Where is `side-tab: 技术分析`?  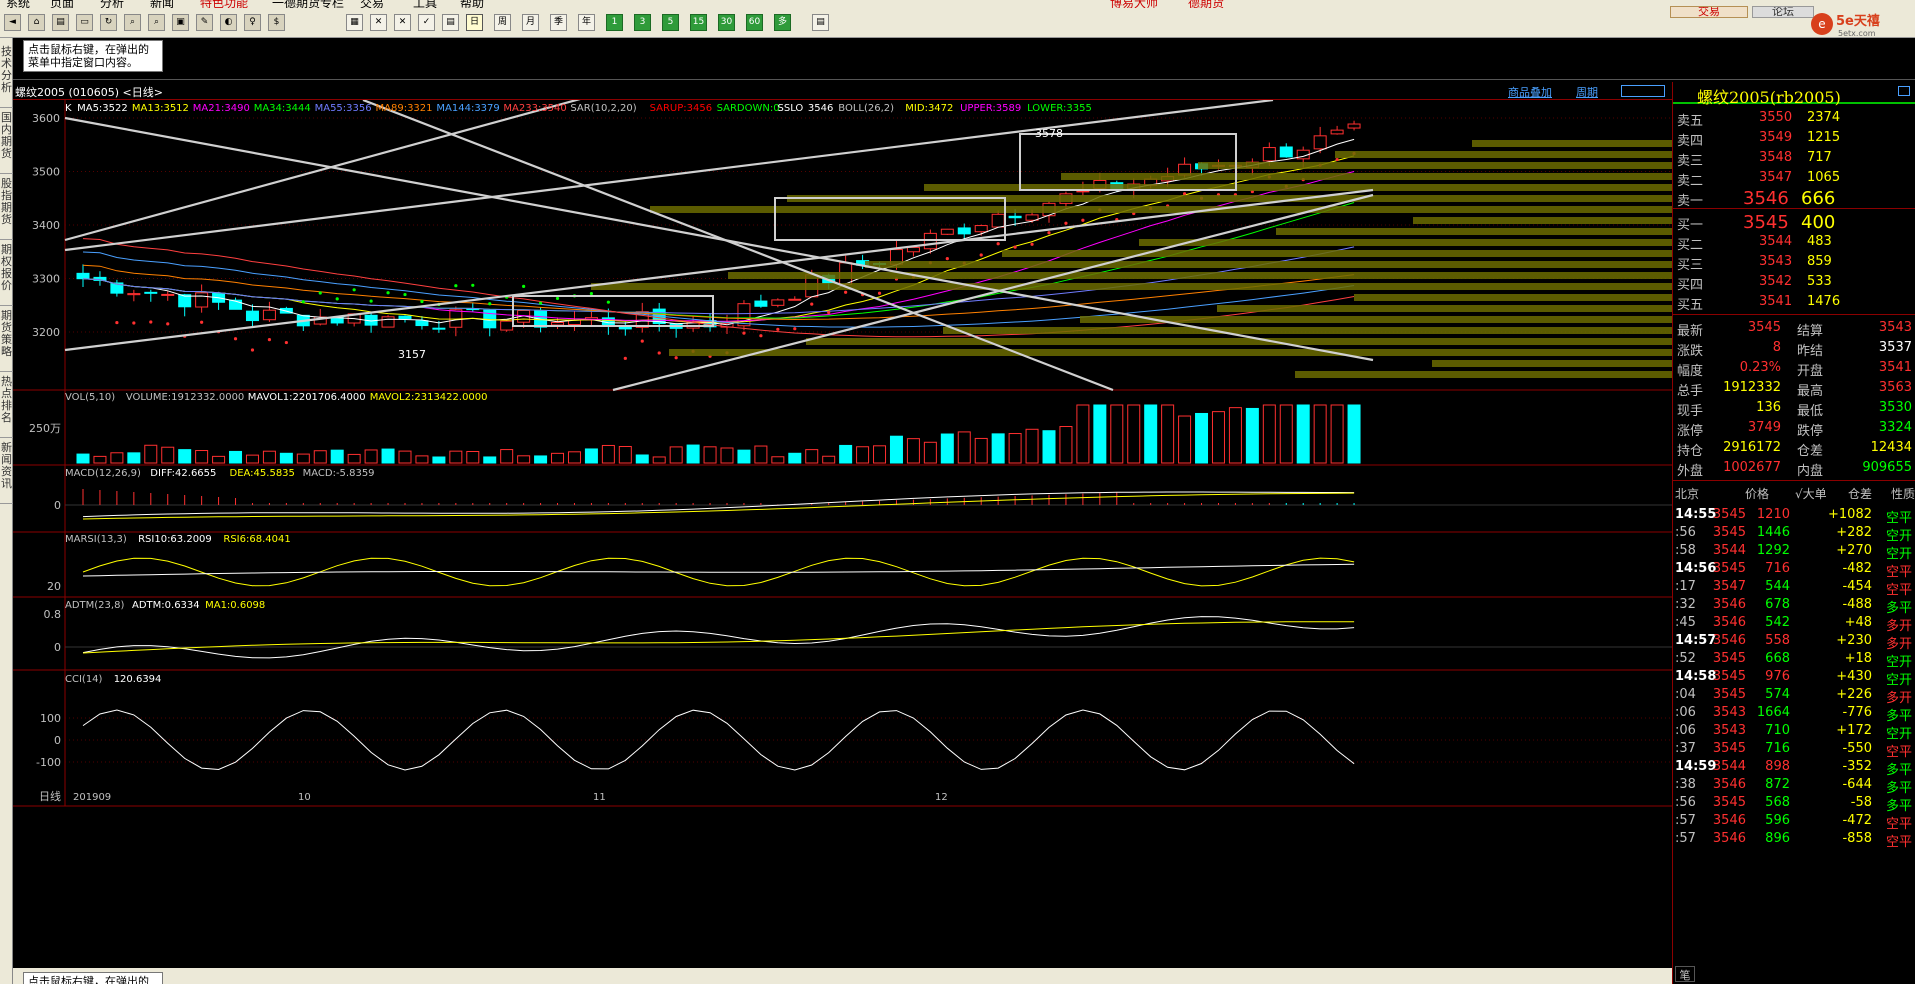
side-tab: 技术分析 is located at coordinates (6, 77).